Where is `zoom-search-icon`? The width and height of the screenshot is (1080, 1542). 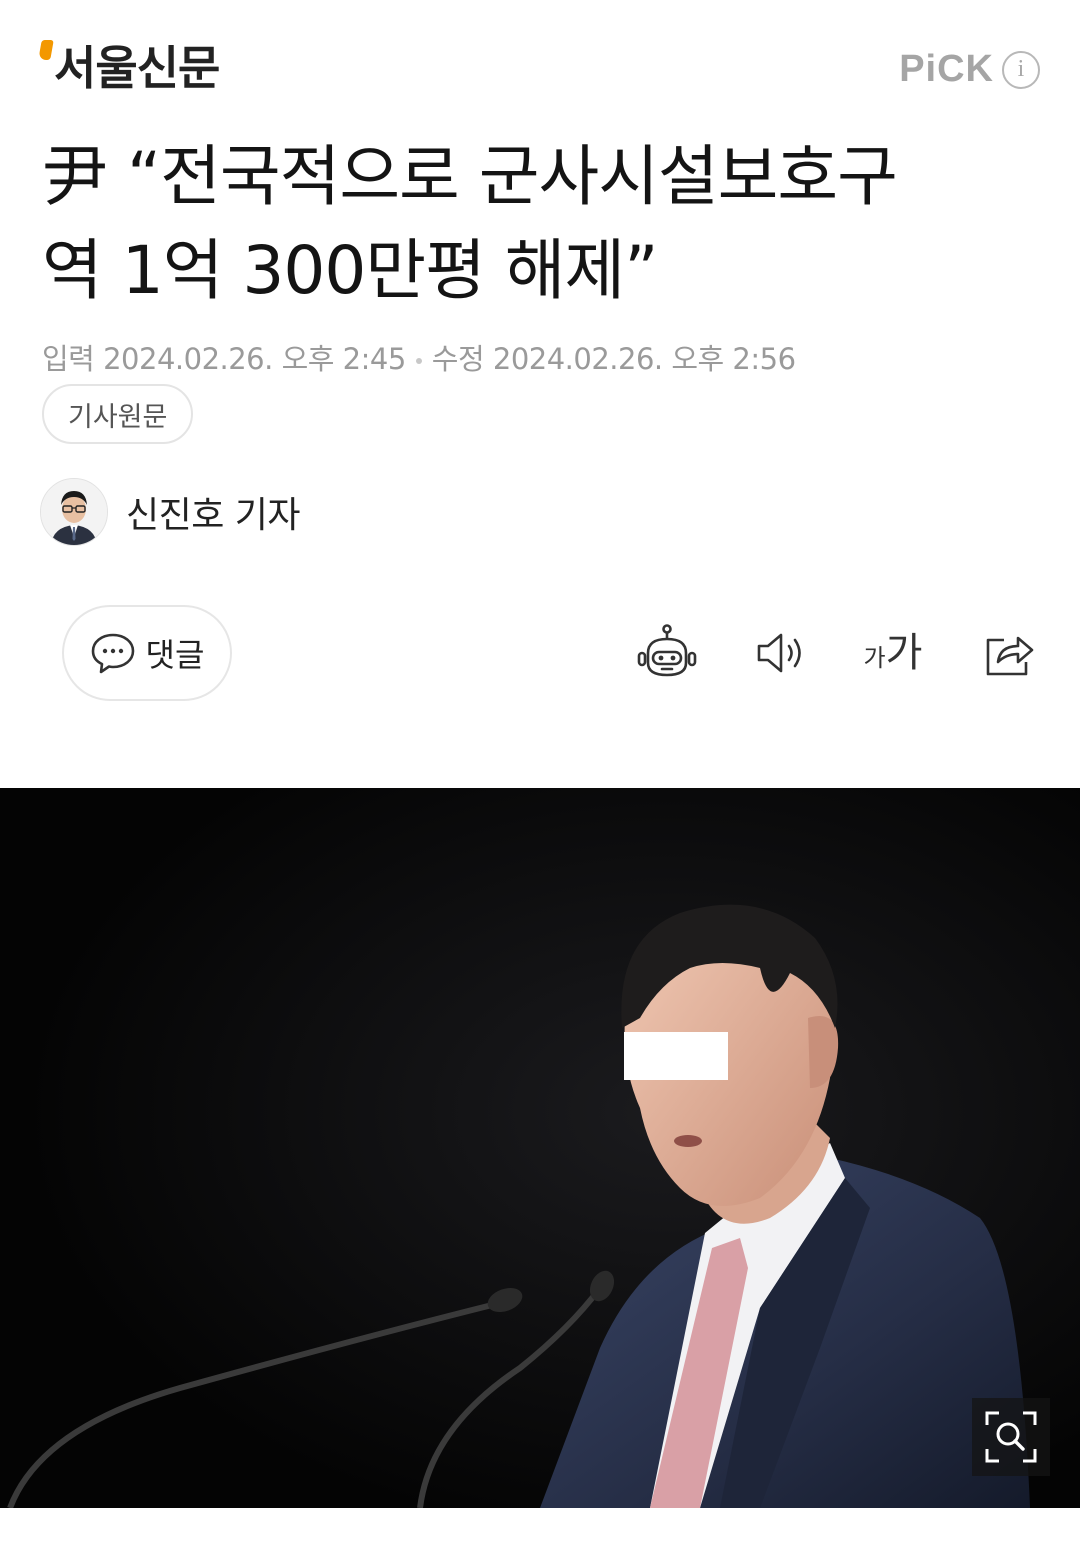
zoom-search-icon is located at coordinates (1011, 1437).